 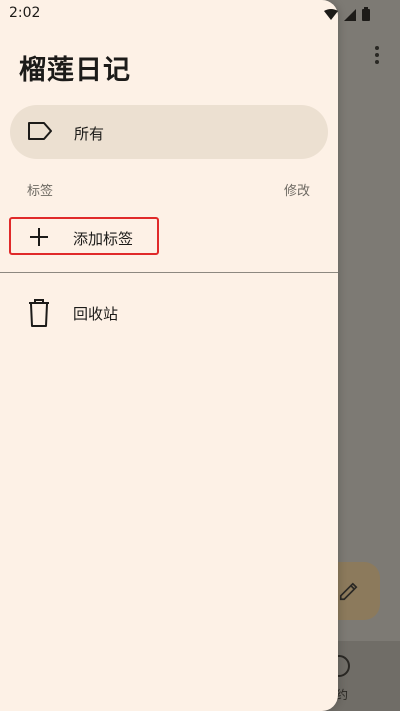 What do you see at coordinates (39, 315) in the screenshot?
I see `trash-can-icon` at bounding box center [39, 315].